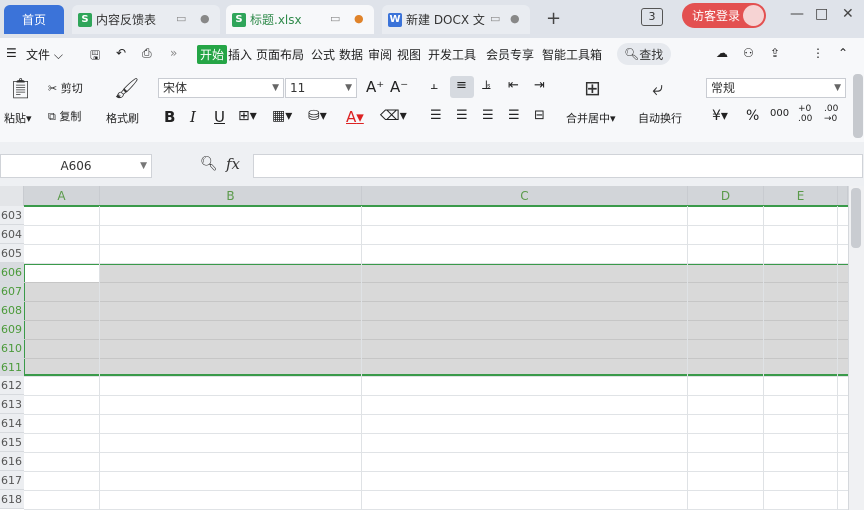 This screenshot has width=864, height=510. Describe the element at coordinates (12, 215) in the screenshot. I see `row-header-603: 603` at that location.